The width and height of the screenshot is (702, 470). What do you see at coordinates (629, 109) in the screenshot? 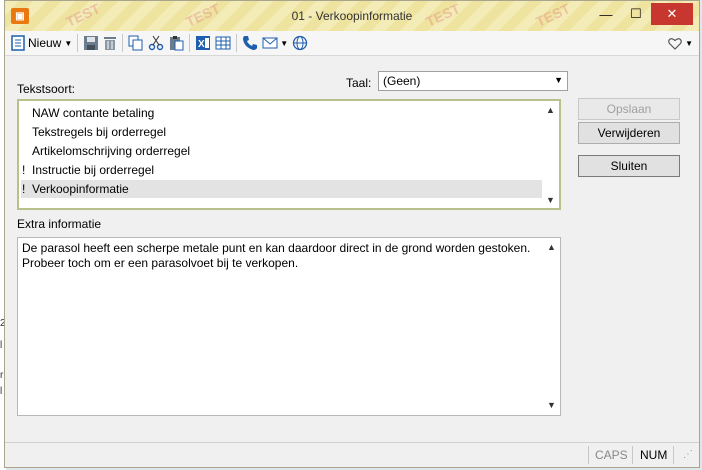
I see `opslaan-button: Opslaan` at bounding box center [629, 109].